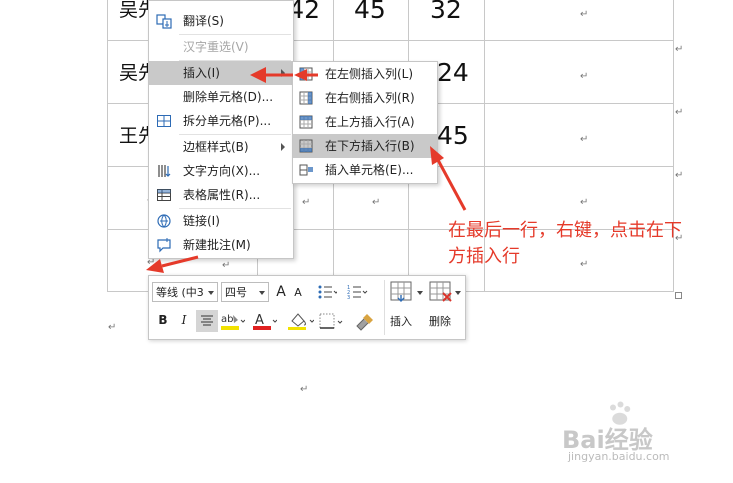 This screenshot has width=733, height=483. I want to click on annotation-text: 在最后一行，右键，点击在下 方插入行, so click(588, 244).